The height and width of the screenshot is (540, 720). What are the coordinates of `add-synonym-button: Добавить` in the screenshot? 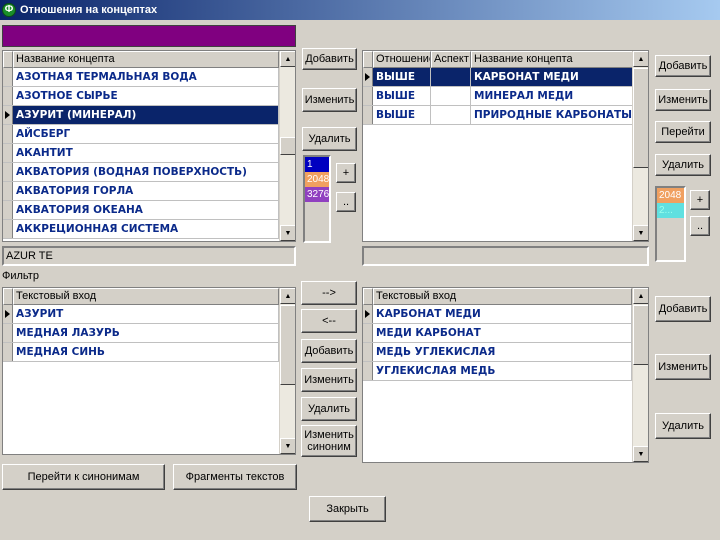 It's located at (329, 351).